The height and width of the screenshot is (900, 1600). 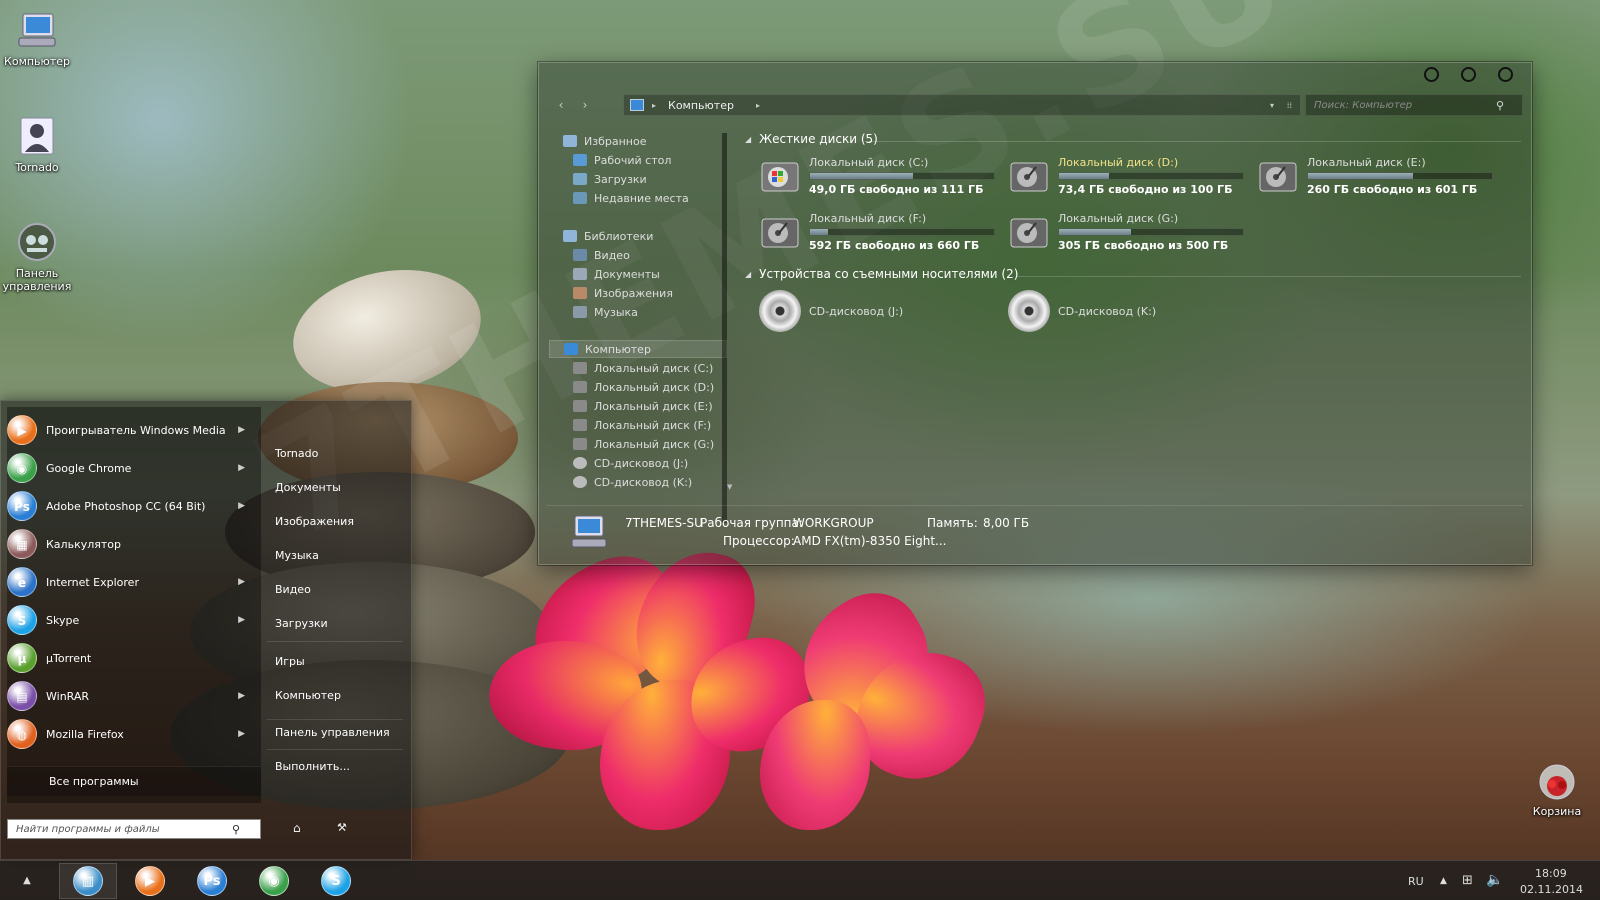 What do you see at coordinates (68, 696) in the screenshot?
I see `start-program-label: WinRAR` at bounding box center [68, 696].